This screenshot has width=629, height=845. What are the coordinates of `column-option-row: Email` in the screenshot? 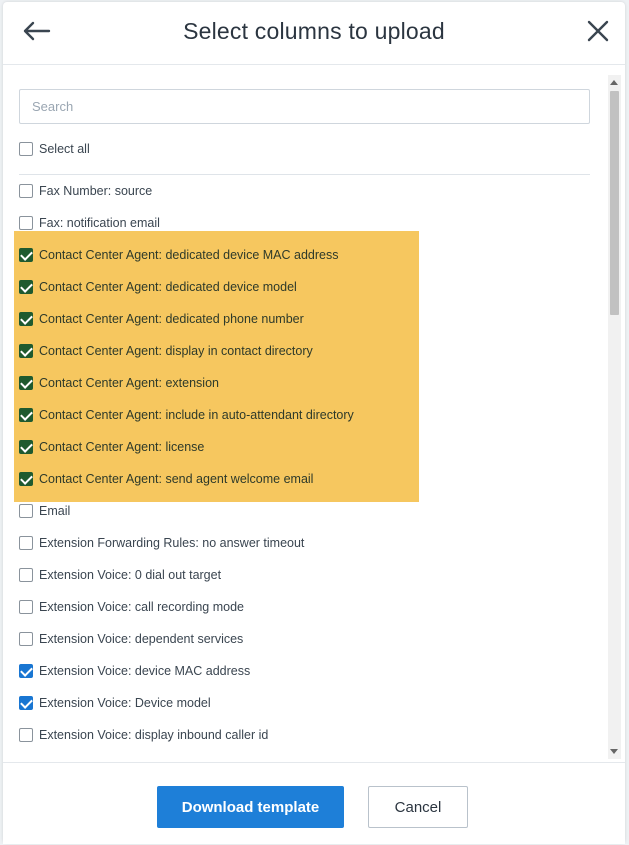 It's located at (44, 511).